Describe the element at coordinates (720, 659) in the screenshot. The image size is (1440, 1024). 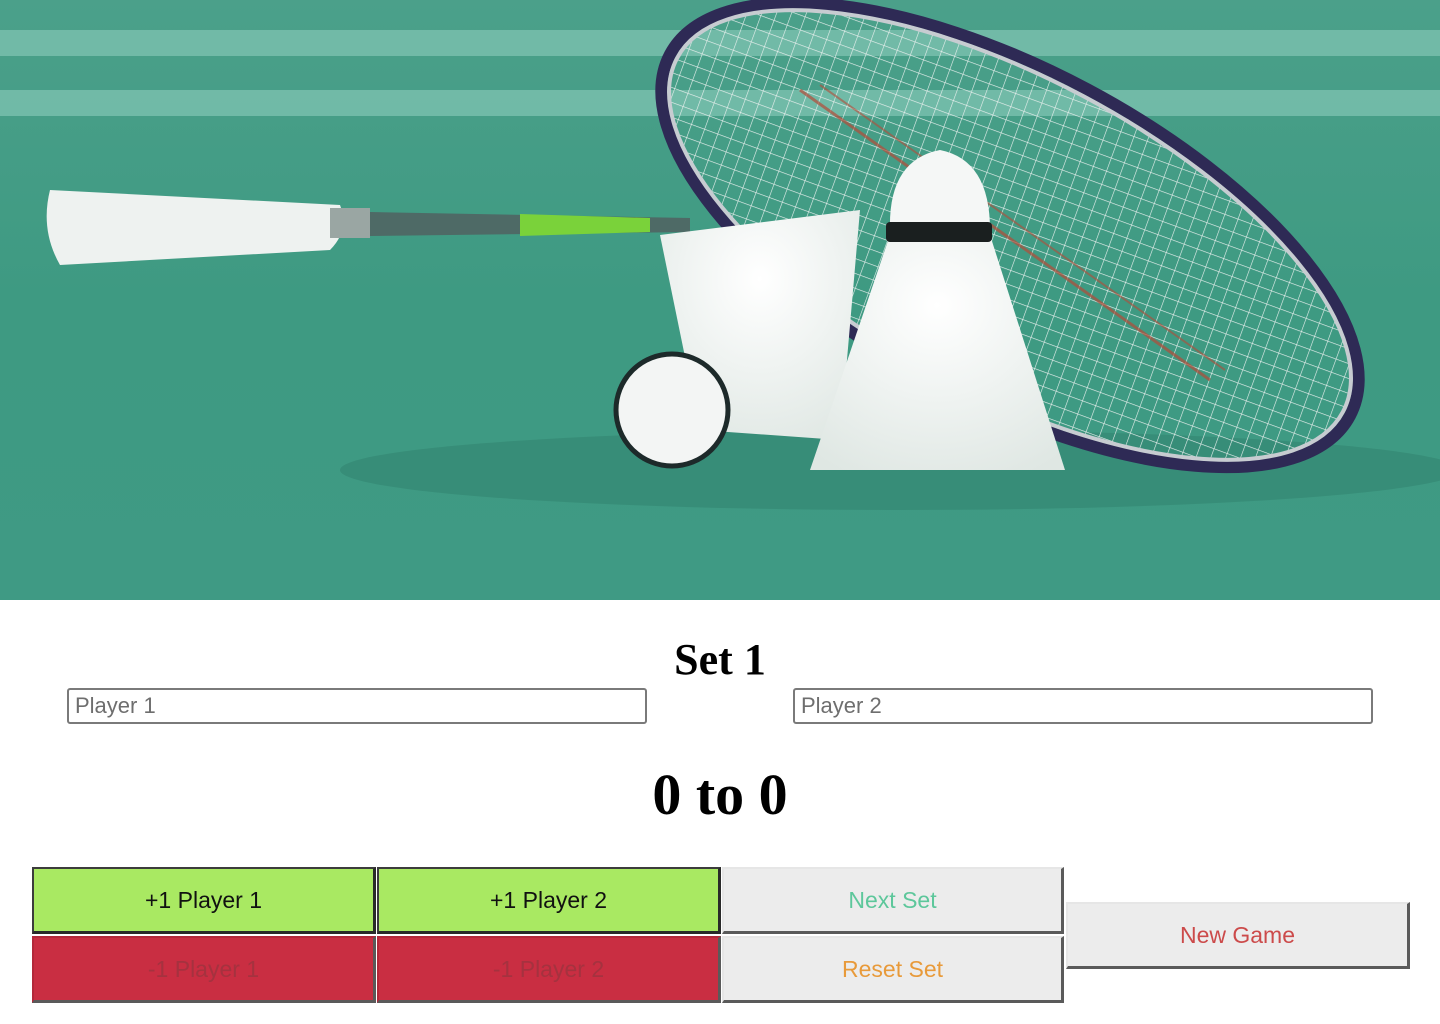
I see `set-title: Set 1` at that location.